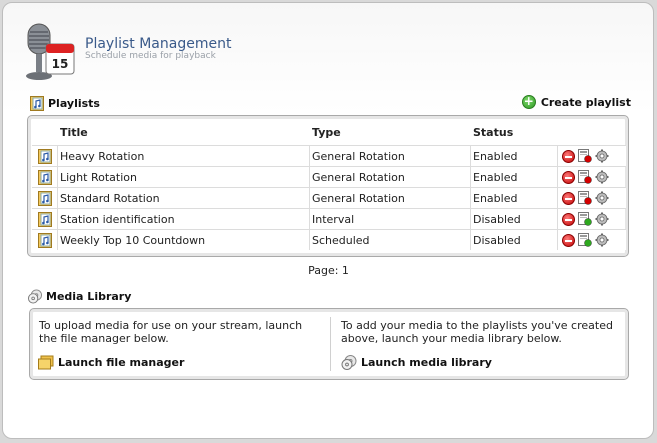 Image resolution: width=657 pixels, height=443 pixels. Describe the element at coordinates (89, 296) in the screenshot. I see `media-library-title: Media Library` at that location.